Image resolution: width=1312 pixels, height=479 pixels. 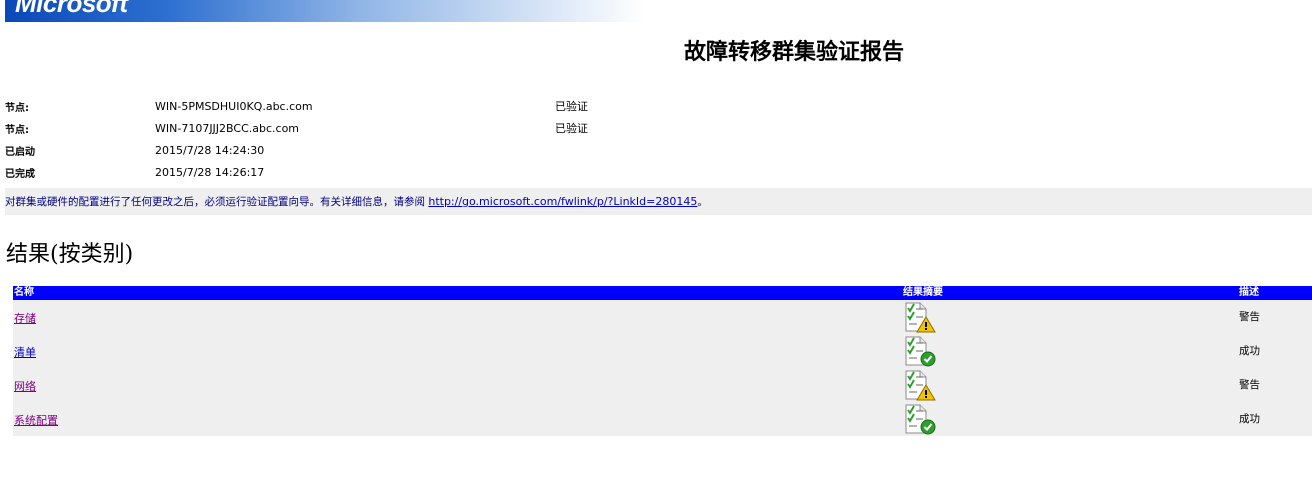 I want to click on results-header-row: 名称 结果摘要 描述, so click(x=662, y=293).